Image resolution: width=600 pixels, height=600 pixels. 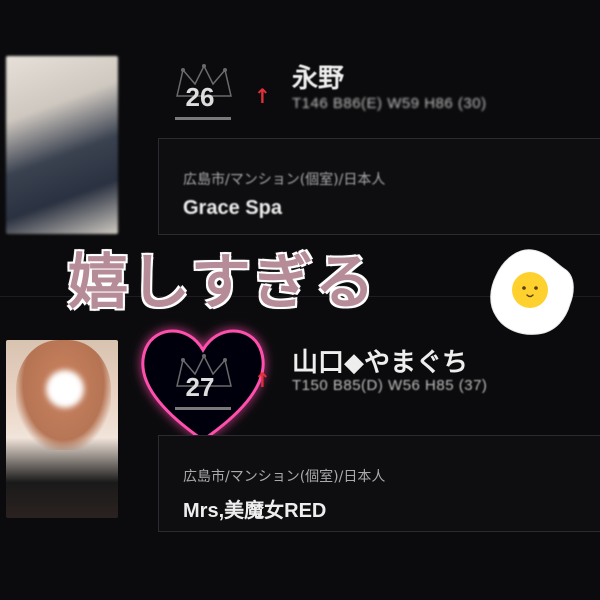 What do you see at coordinates (200, 97) in the screenshot?
I see `rank-number: 26` at bounding box center [200, 97].